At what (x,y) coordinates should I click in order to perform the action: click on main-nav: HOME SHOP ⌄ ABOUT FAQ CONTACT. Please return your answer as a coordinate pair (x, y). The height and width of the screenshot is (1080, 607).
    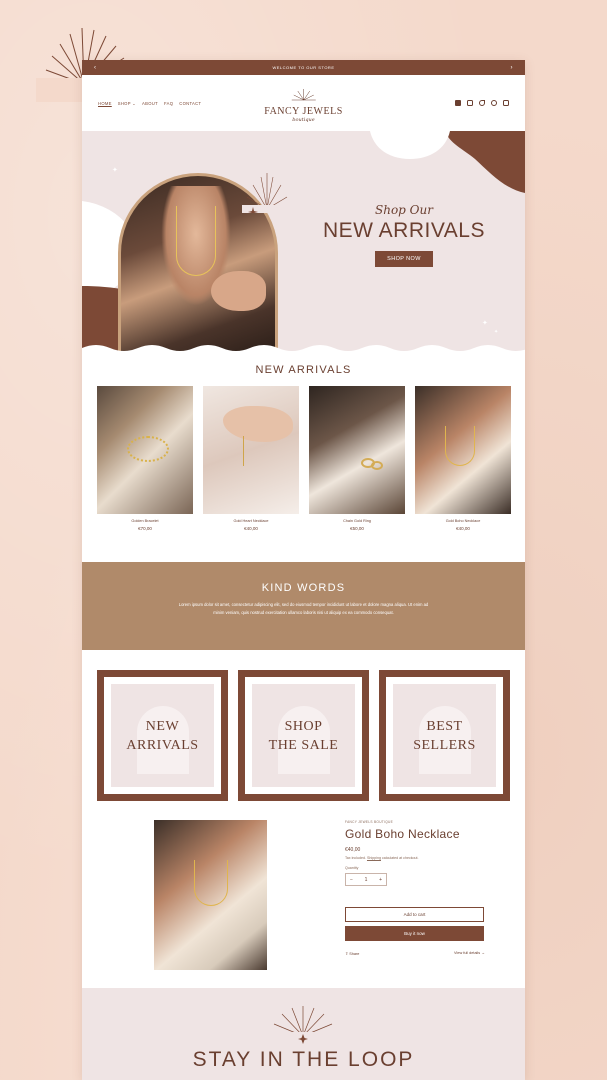
    Looking at the image, I should click on (149, 103).